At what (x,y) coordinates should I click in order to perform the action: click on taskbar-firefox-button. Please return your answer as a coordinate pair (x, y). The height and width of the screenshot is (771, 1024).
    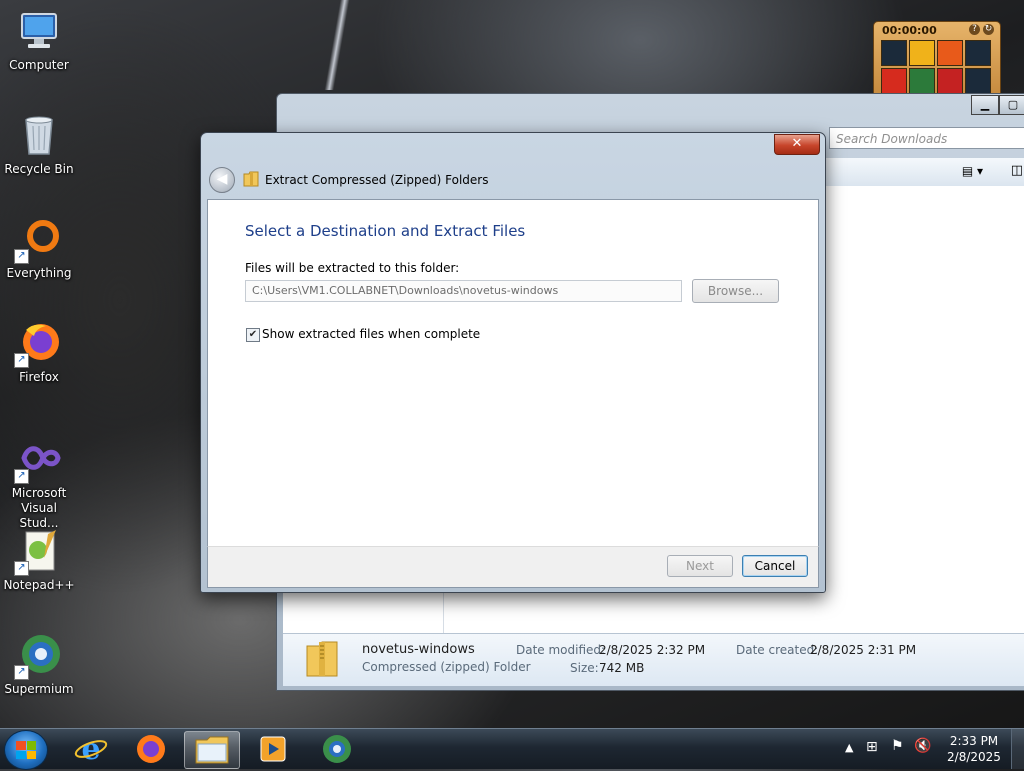
    Looking at the image, I should click on (151, 749).